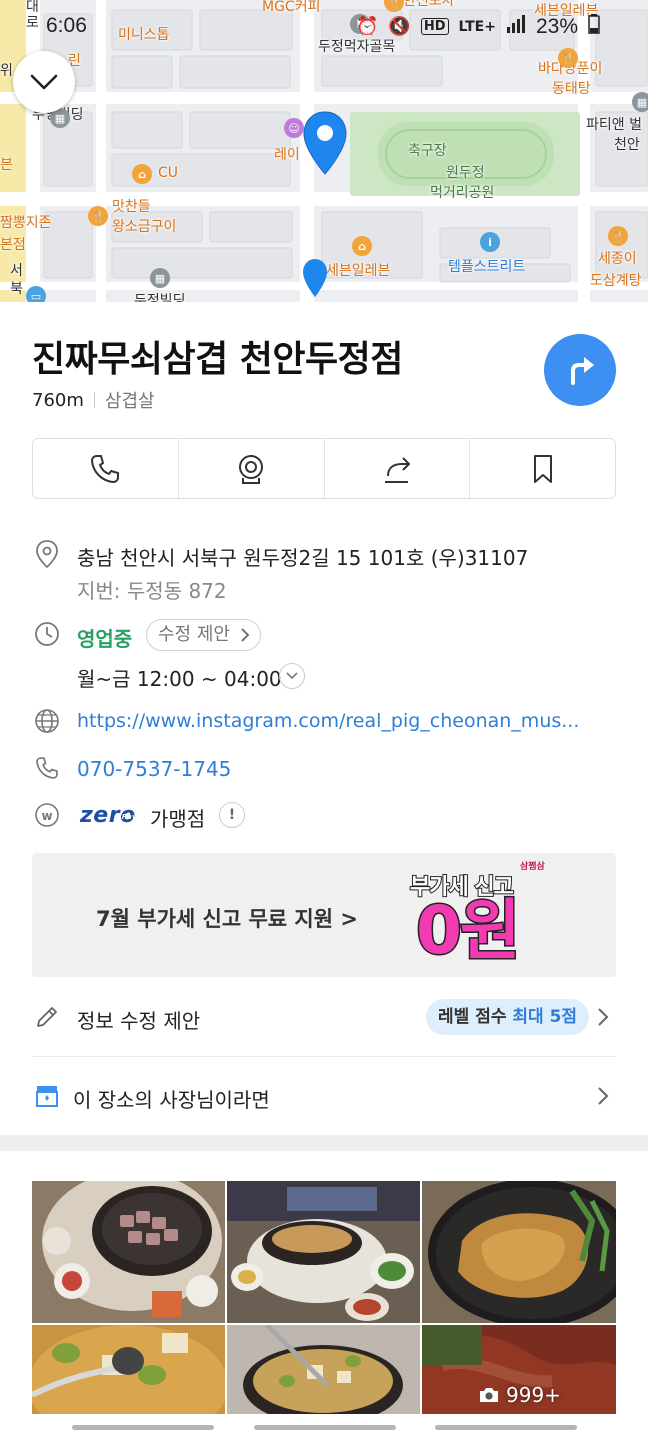  I want to click on promo-banner-zero-won: 0원, so click(469, 931).